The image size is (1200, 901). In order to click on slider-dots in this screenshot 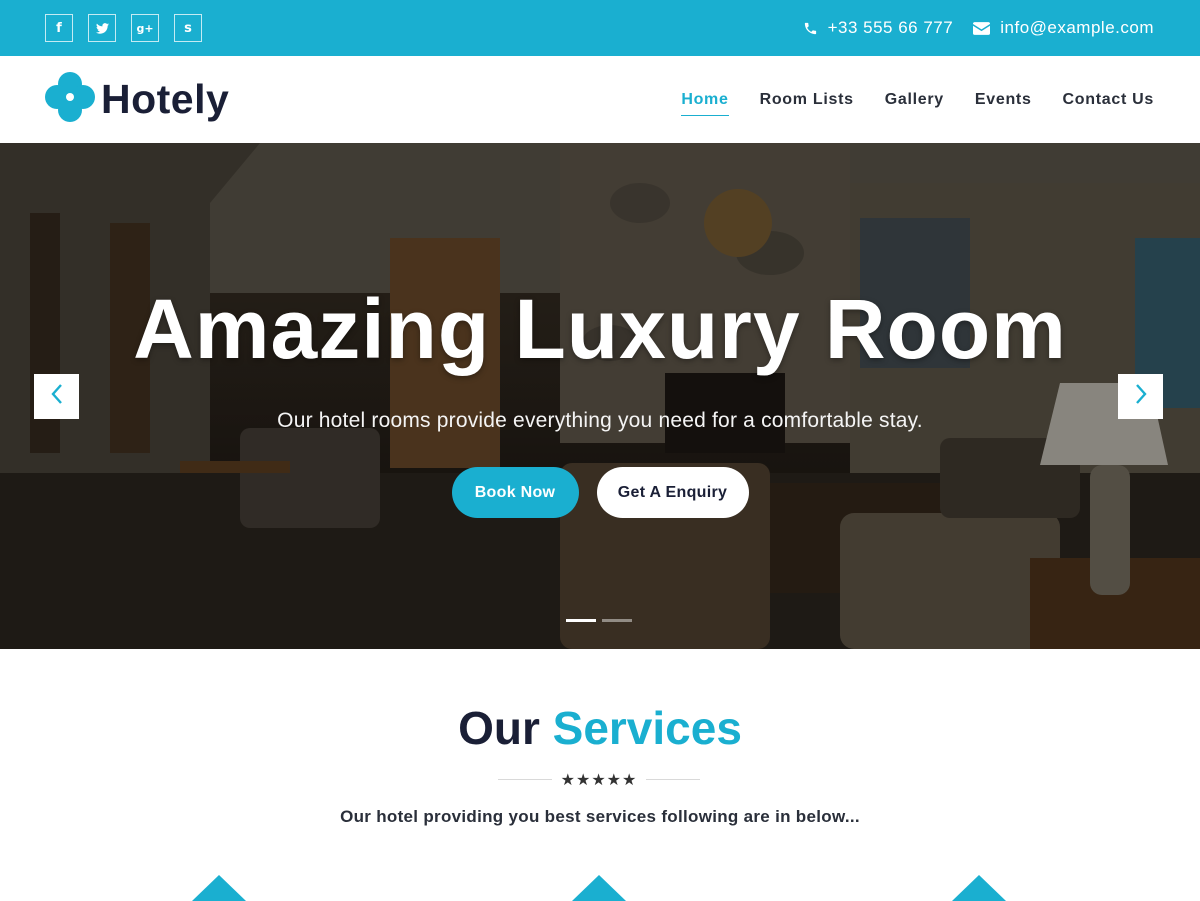, I will do `click(599, 620)`.